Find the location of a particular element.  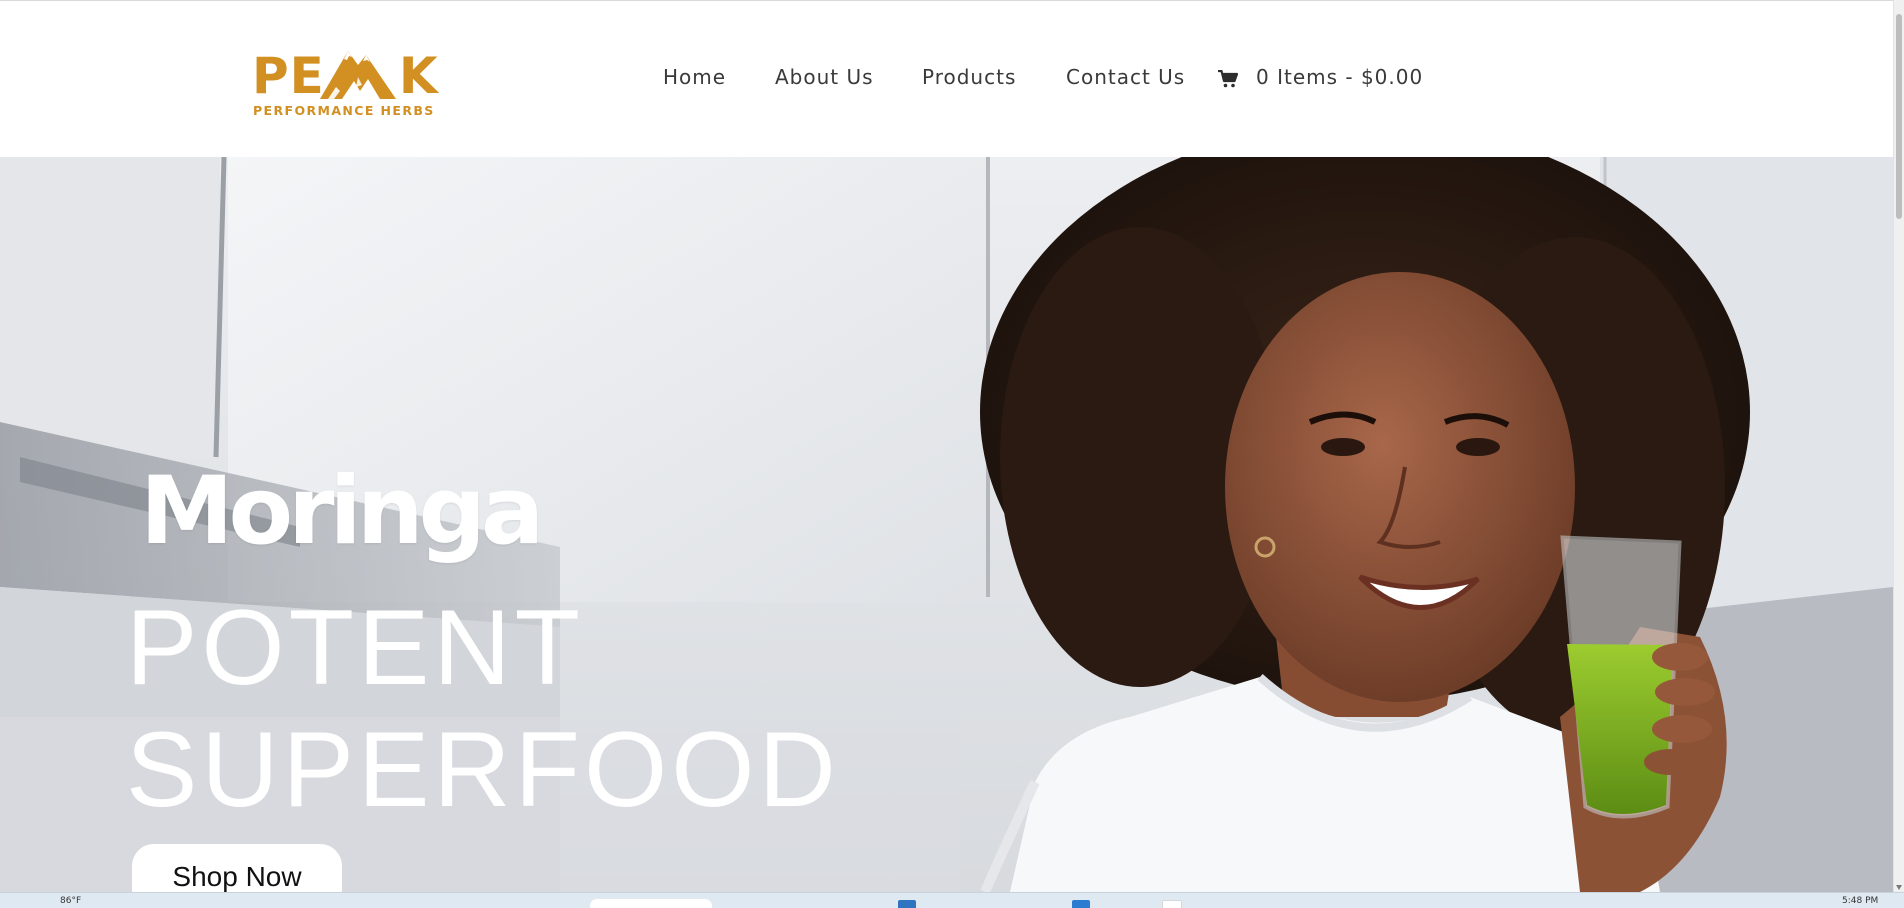

os-taskbar: 86°F 5:48 PM is located at coordinates (952, 900).